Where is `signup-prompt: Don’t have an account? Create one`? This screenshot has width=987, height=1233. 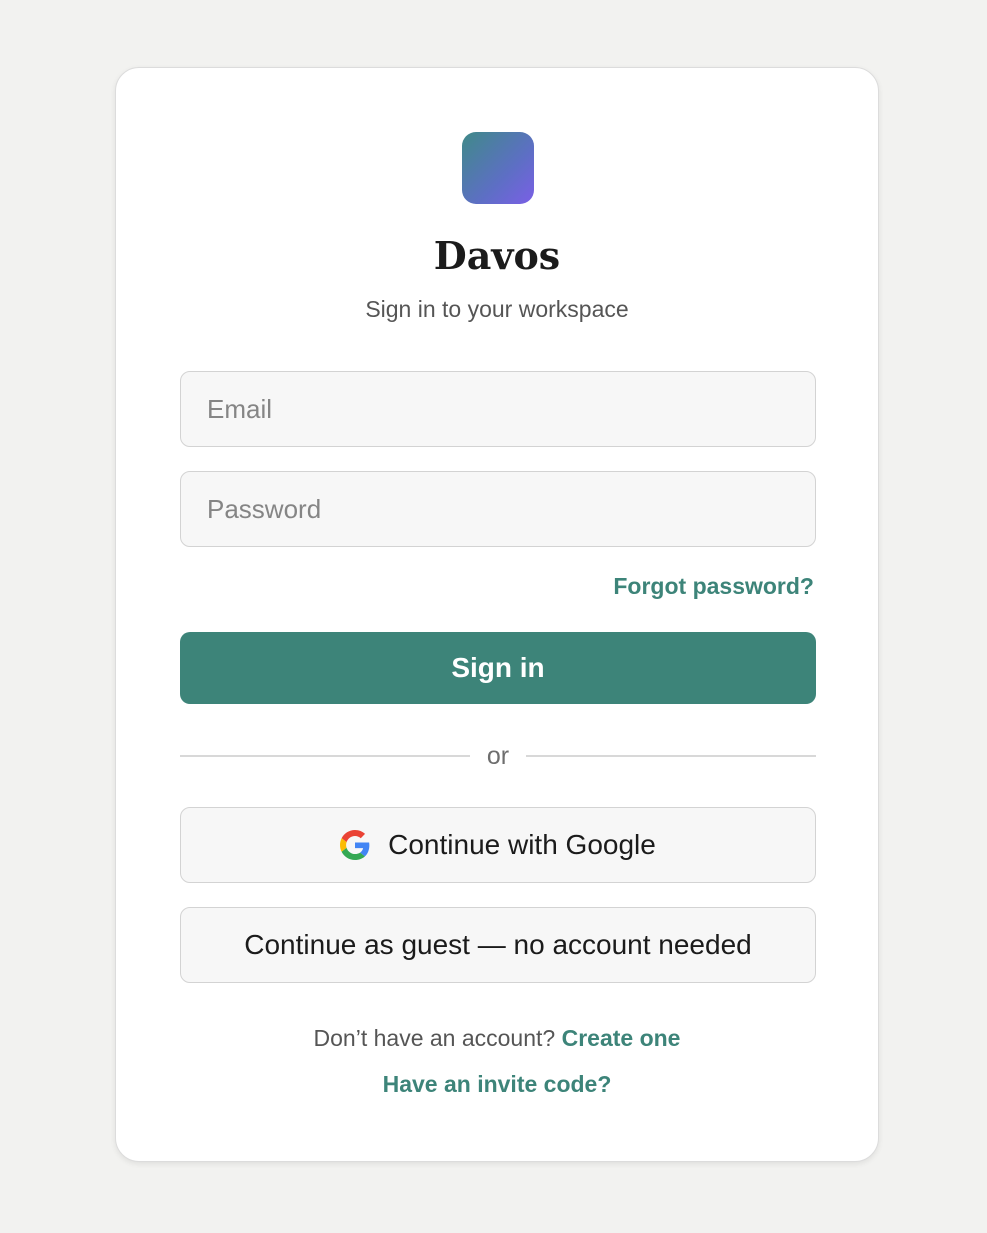
signup-prompt: Don’t have an account? Create one is located at coordinates (497, 1038).